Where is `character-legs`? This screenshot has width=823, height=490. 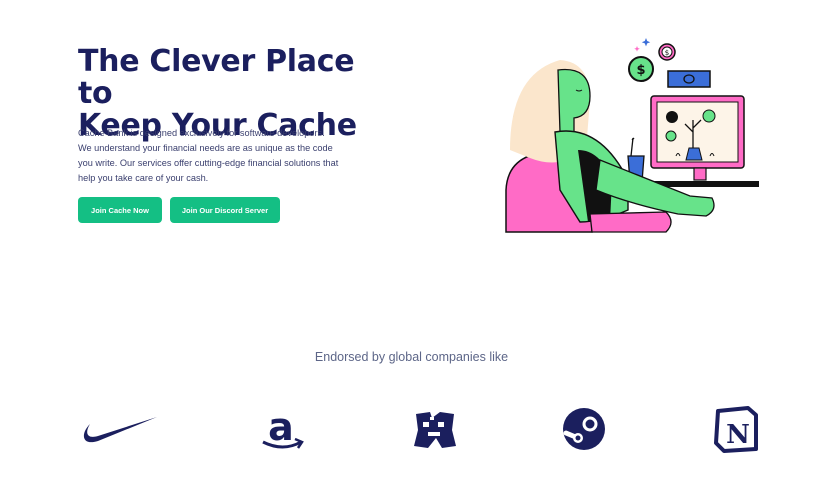 character-legs is located at coordinates (630, 222).